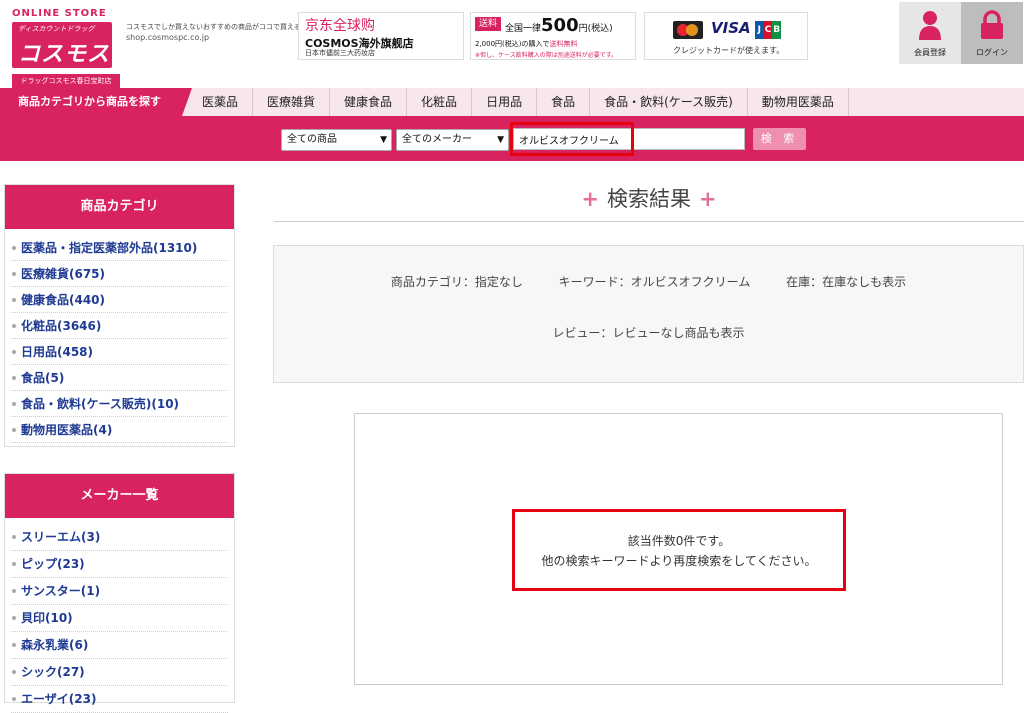  What do you see at coordinates (119, 537) in the screenshot?
I see `sidebar-maker-3m: スリーエム(3)` at bounding box center [119, 537].